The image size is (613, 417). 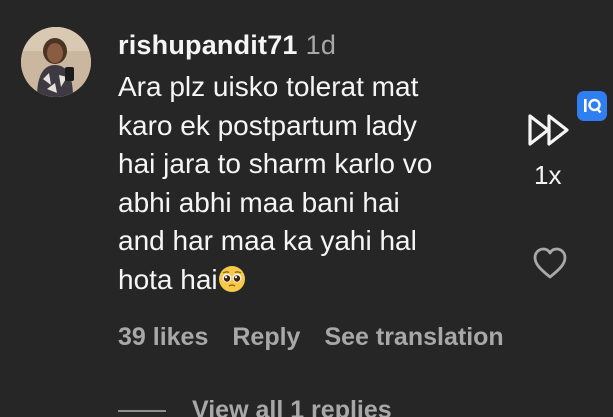 What do you see at coordinates (550, 130) in the screenshot?
I see `fast-forward-icon` at bounding box center [550, 130].